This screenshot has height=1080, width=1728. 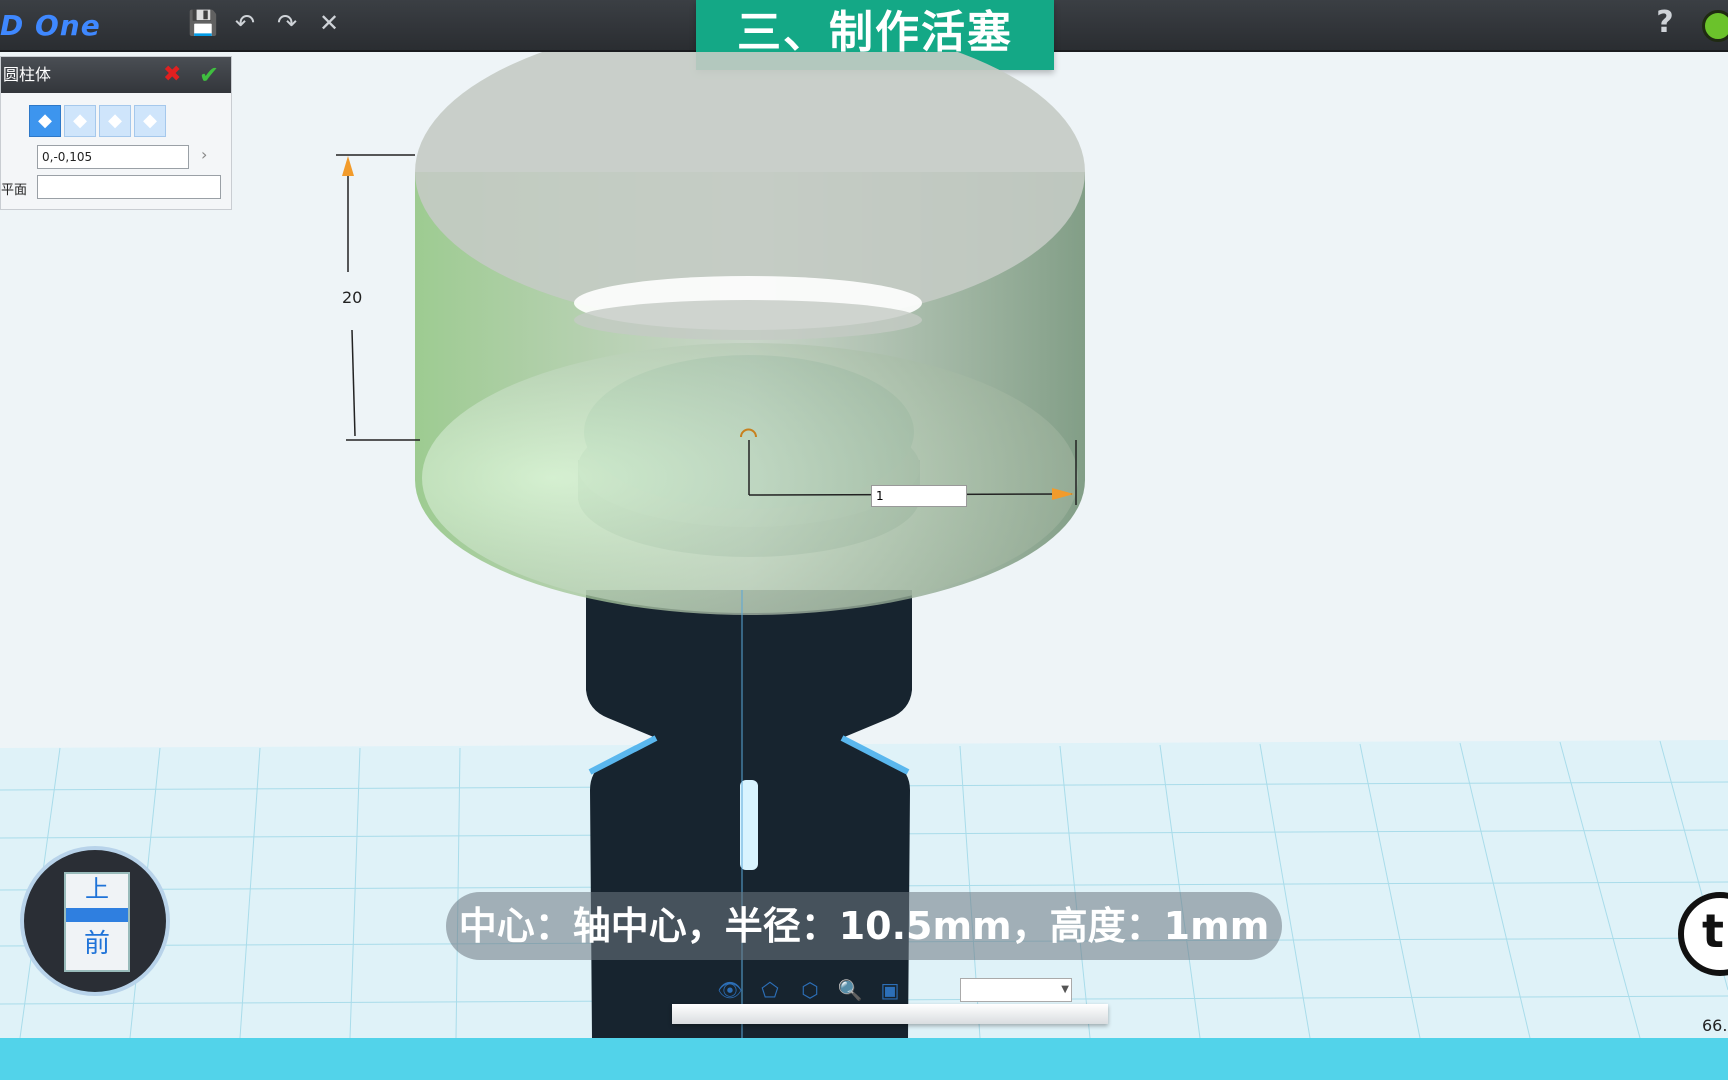 I want to click on tutorial-caption: 中心：轴中心，半径：10.5mm，高度：1mm, so click(x=864, y=926).